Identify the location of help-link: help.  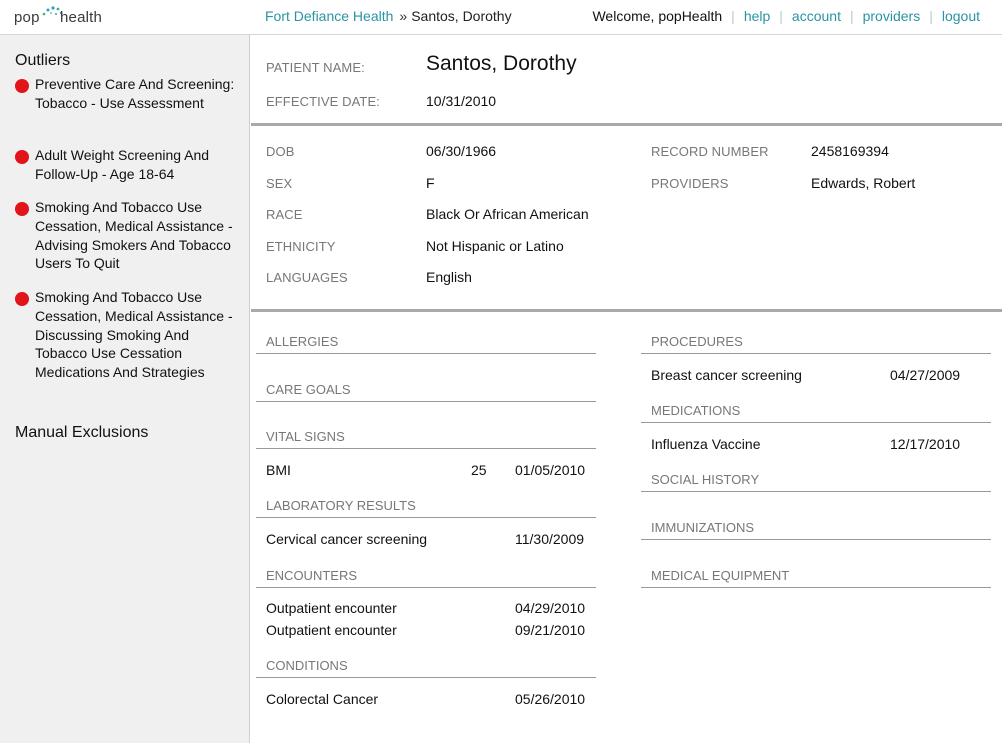
(757, 16).